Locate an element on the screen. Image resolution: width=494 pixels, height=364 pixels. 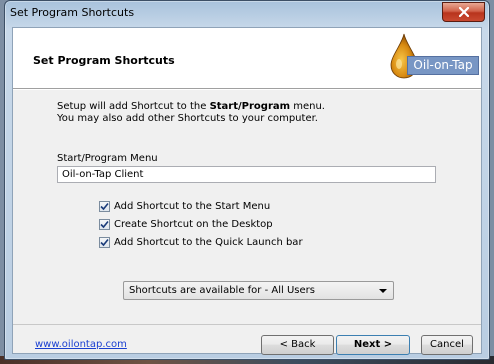
start-menu-label: Start/Program Menu is located at coordinates (107, 158).